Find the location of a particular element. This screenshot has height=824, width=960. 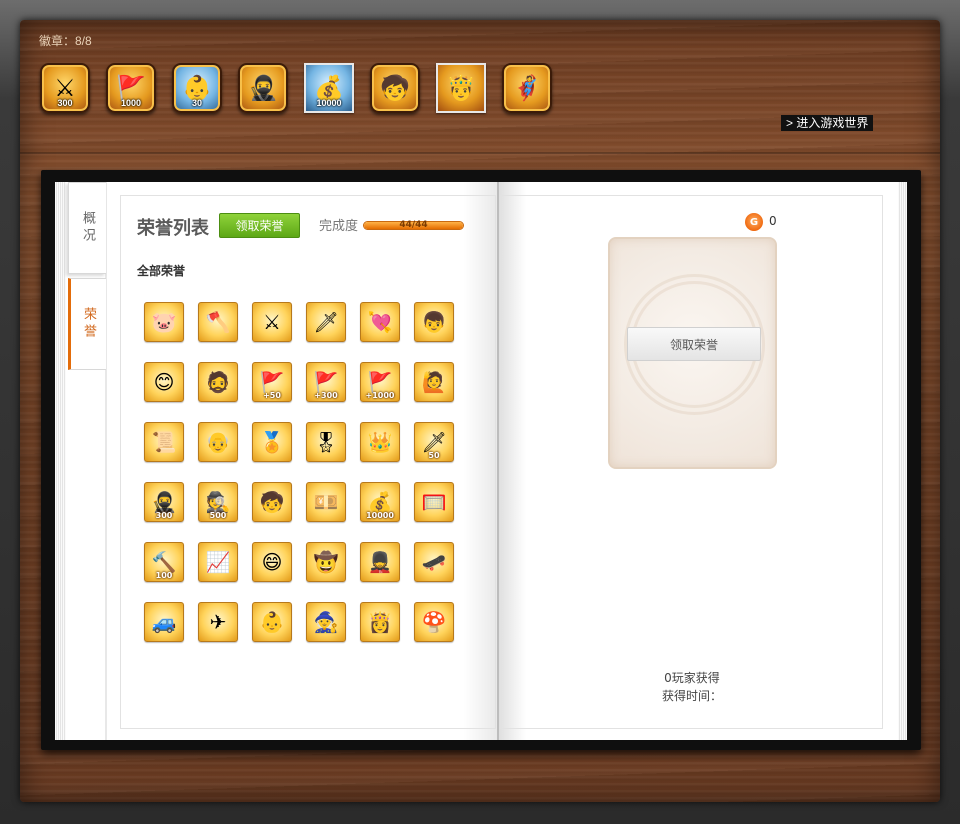

ninja-300-honor-icon: 🥷 300 is located at coordinates (164, 502).